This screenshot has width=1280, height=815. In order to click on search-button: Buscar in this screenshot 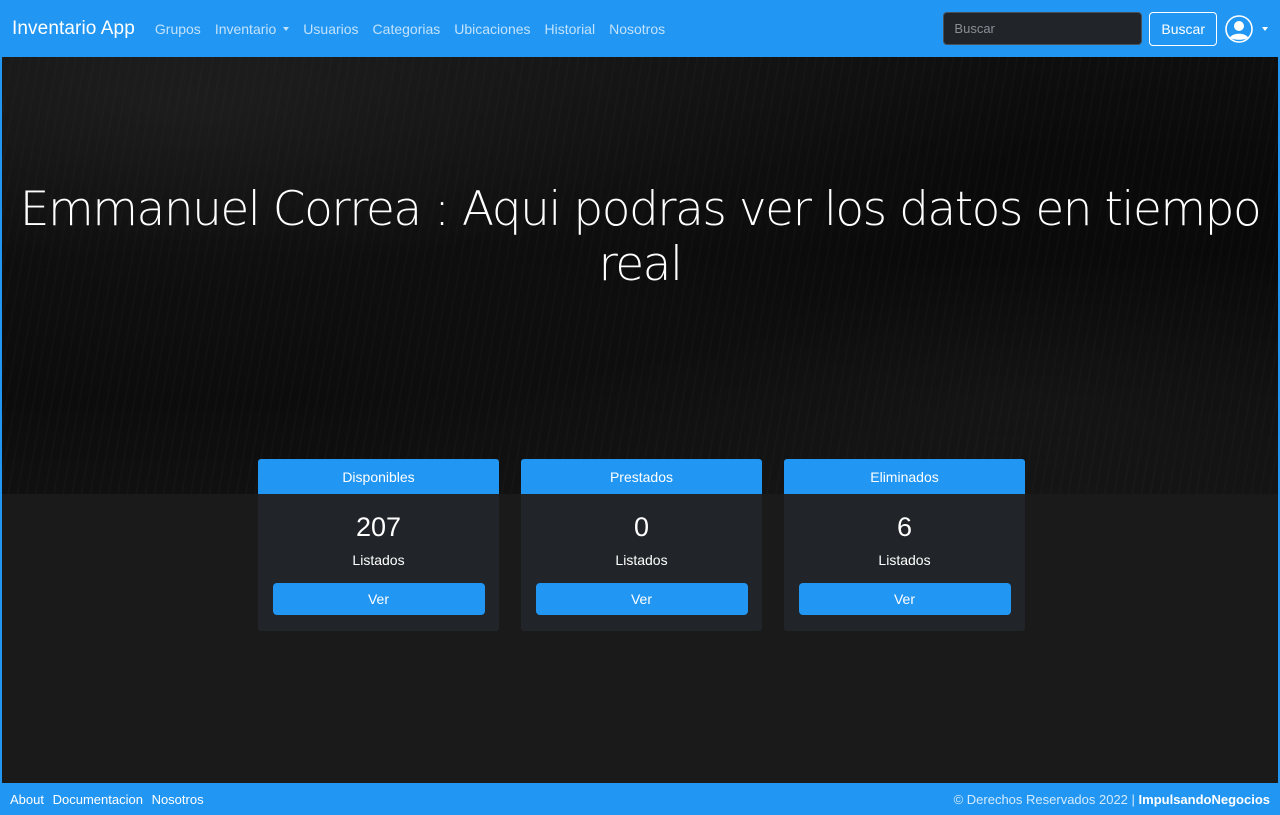, I will do `click(1183, 28)`.